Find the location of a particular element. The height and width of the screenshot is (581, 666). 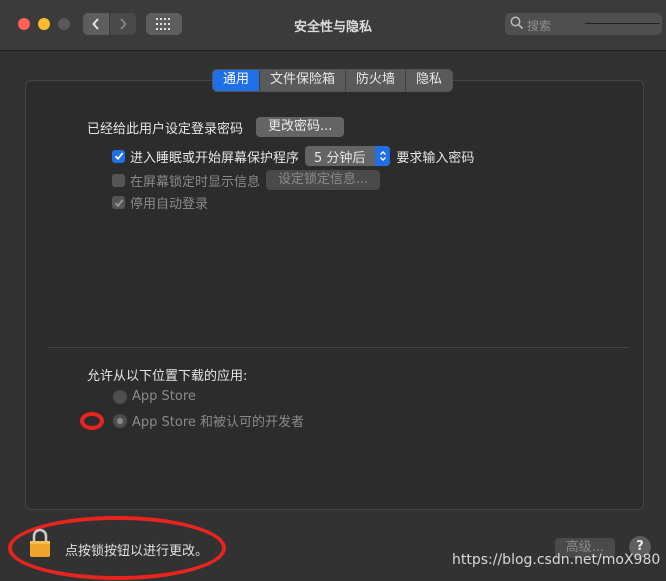

download-option-appstore: App Store is located at coordinates (154, 396).